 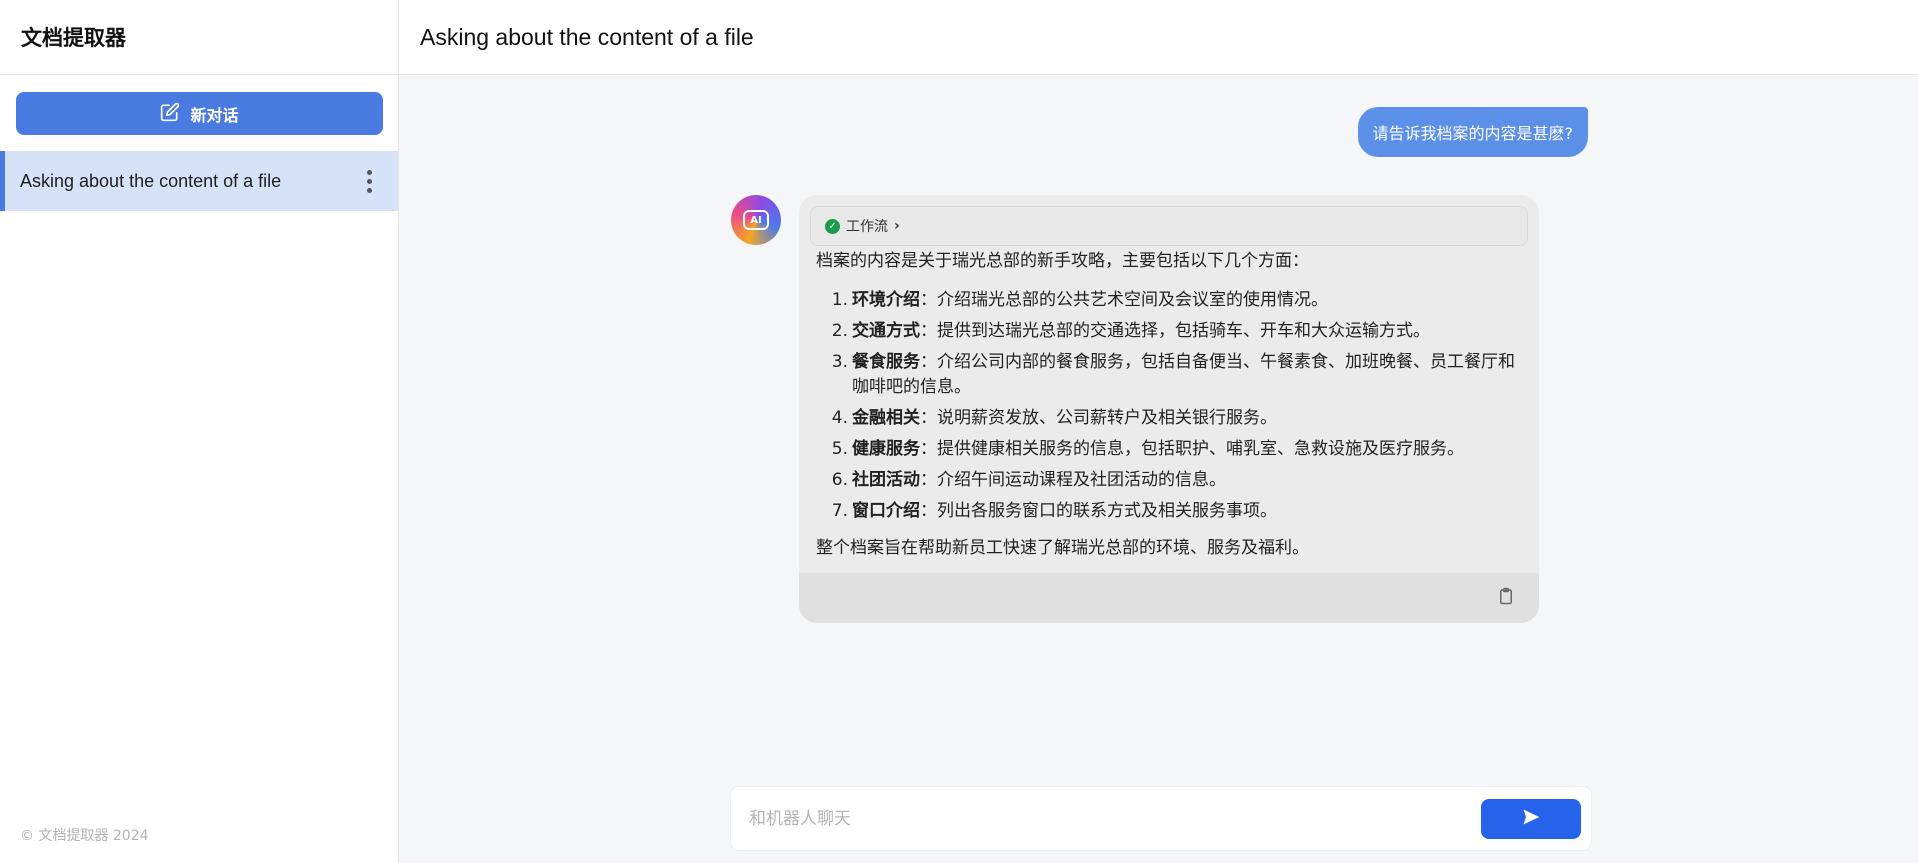 I want to click on list-item: 4. 金融相关：说明薪资发放、公司薪转户及相关银行服务。, so click(x=1054, y=418).